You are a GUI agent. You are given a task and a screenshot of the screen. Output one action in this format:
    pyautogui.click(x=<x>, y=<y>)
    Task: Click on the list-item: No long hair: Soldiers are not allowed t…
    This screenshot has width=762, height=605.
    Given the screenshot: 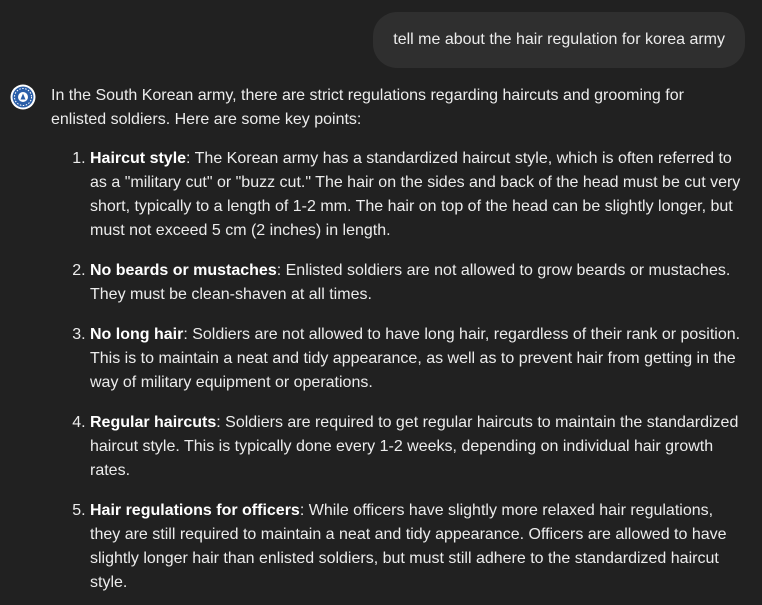 What is the action you would take?
    pyautogui.click(x=415, y=359)
    